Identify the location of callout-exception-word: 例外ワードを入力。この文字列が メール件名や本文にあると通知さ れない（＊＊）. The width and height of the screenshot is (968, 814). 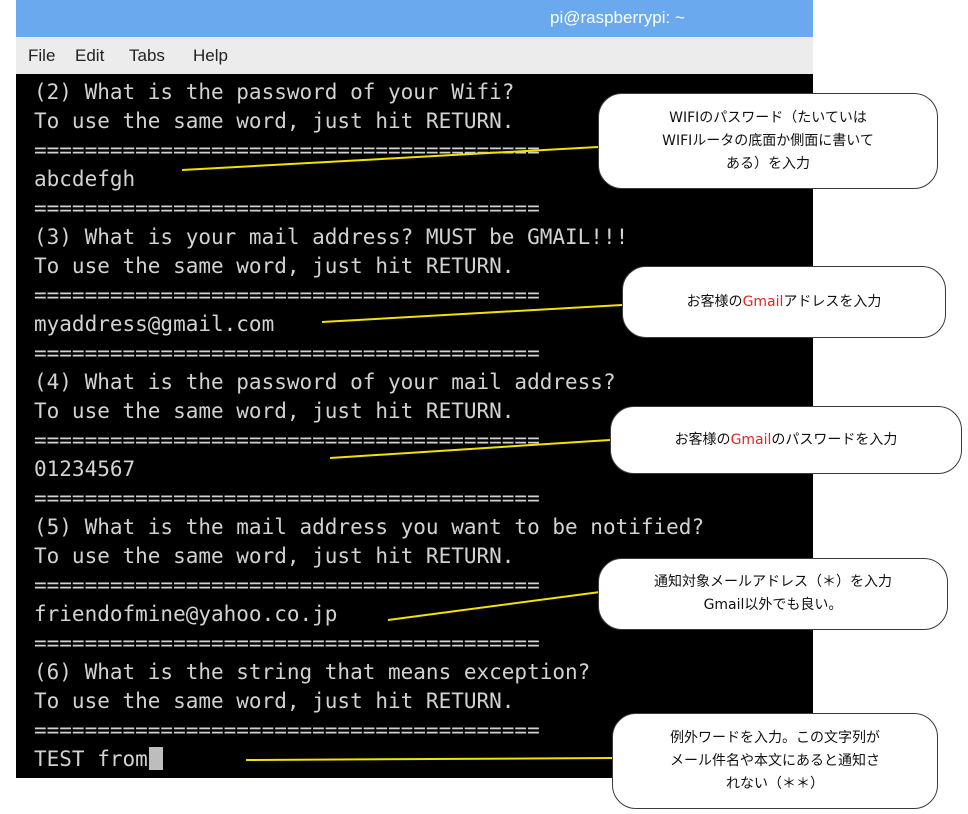
(775, 761).